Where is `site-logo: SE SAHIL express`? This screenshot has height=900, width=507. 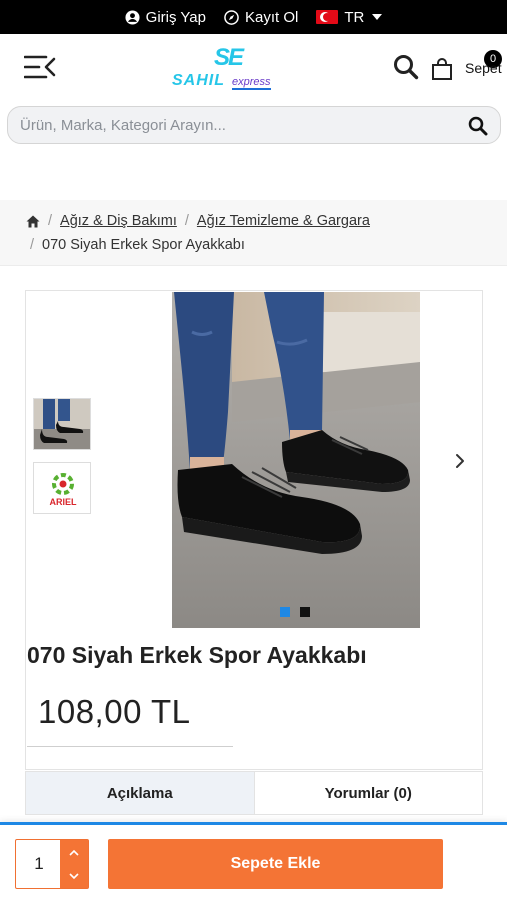
site-logo: SE SAHIL express is located at coordinates (224, 69).